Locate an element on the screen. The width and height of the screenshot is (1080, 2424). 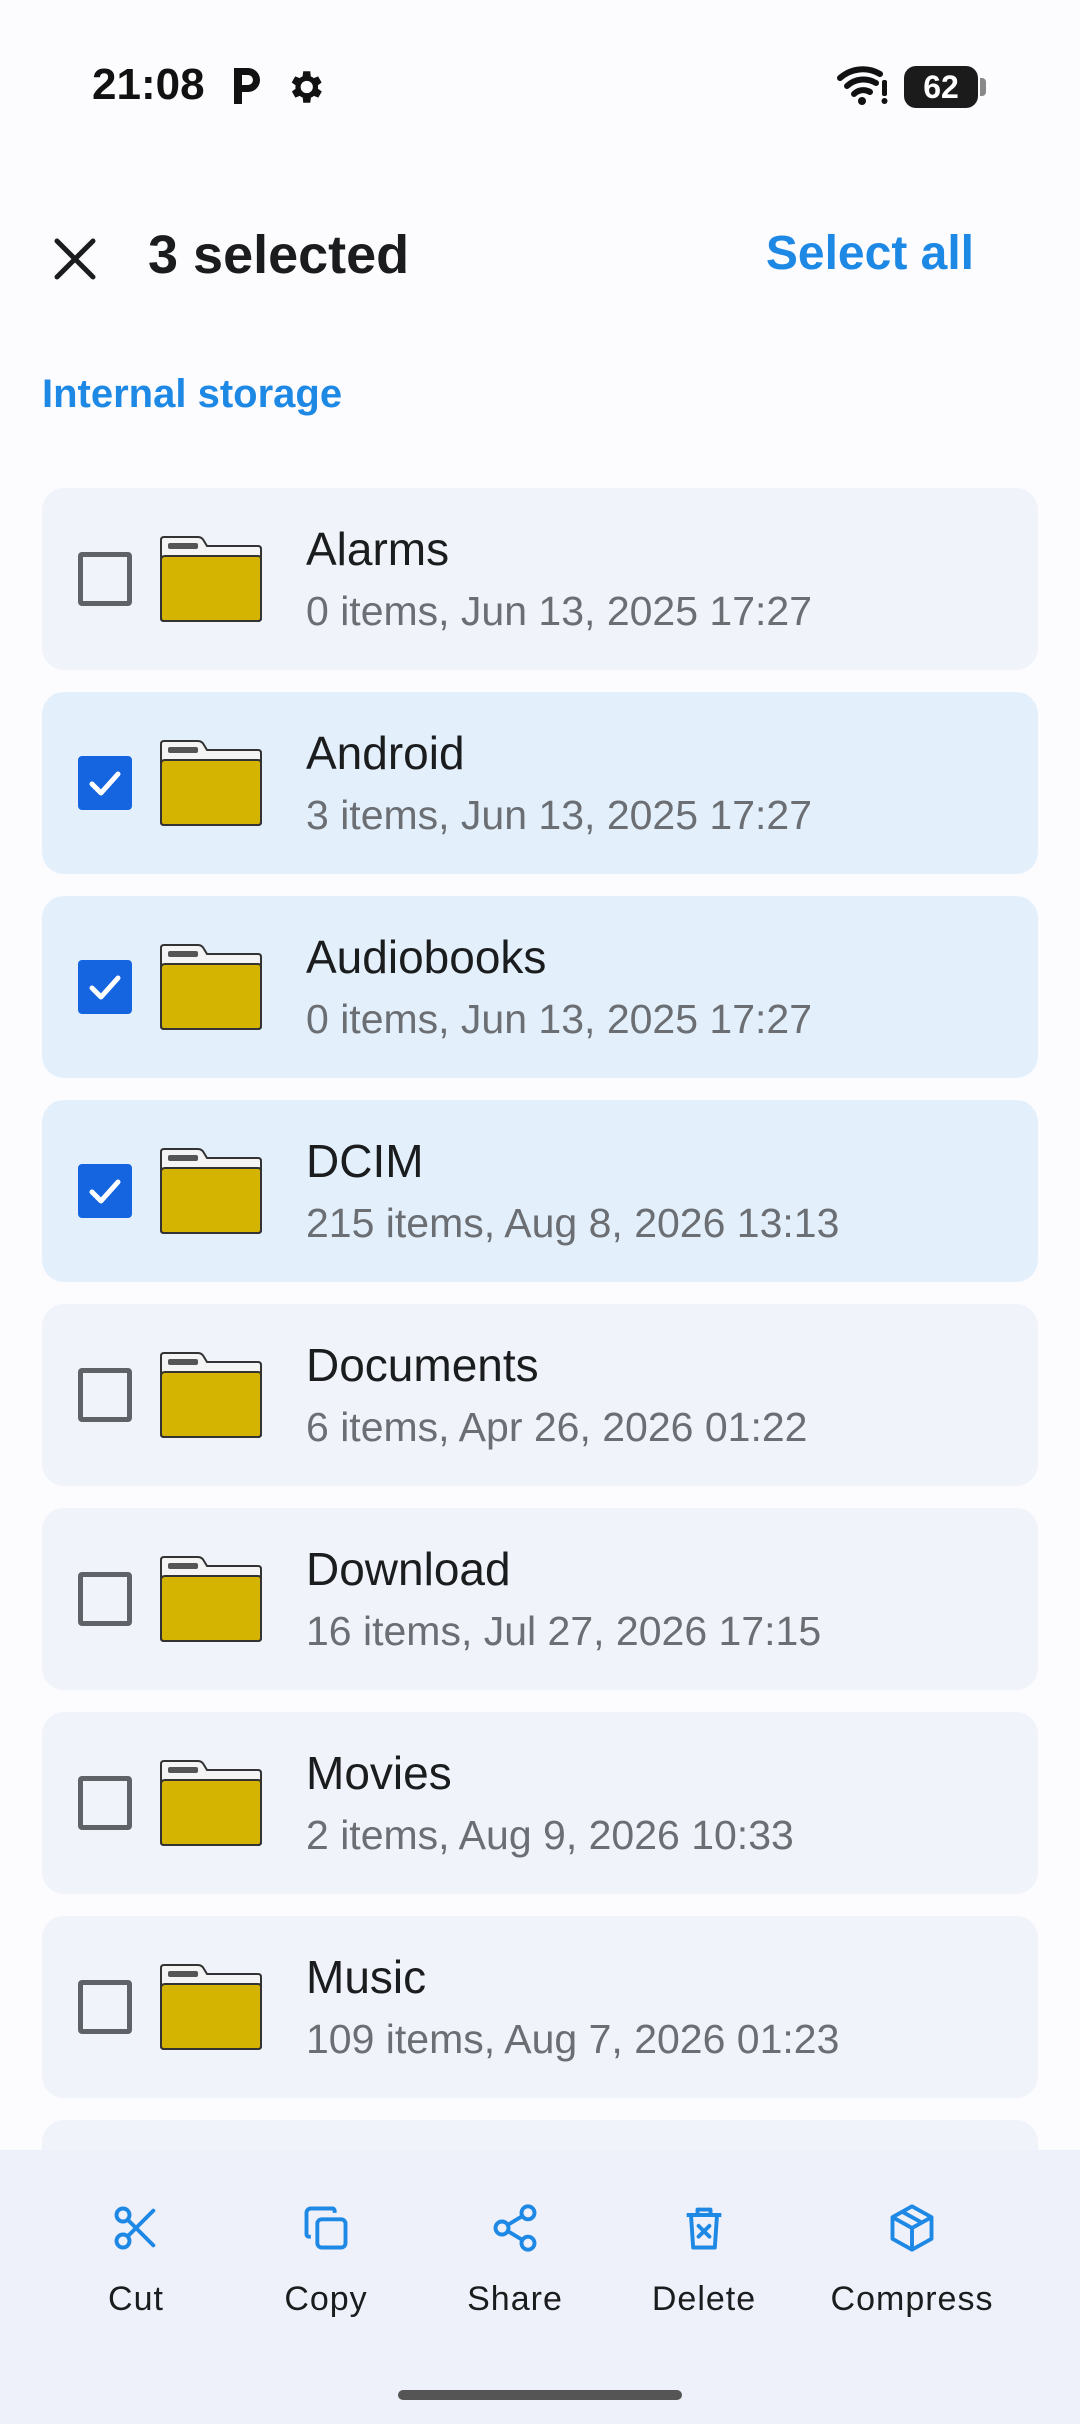
gear-icon is located at coordinates (306, 87).